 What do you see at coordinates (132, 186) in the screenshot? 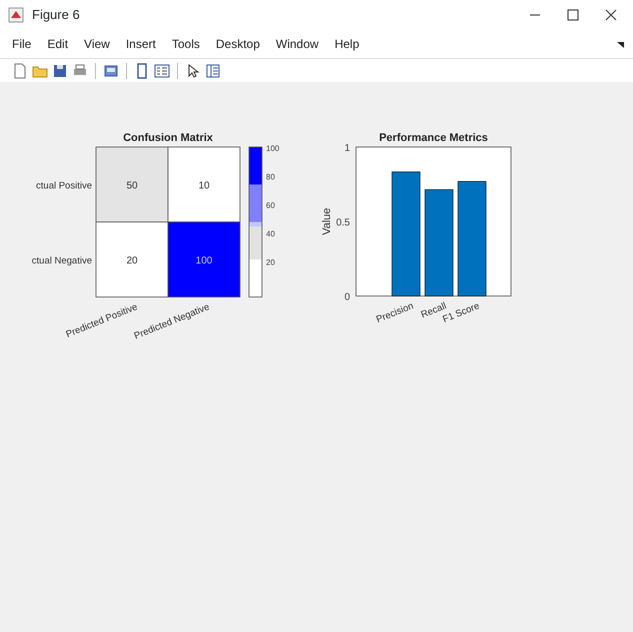
I see `cell-value: 50` at bounding box center [132, 186].